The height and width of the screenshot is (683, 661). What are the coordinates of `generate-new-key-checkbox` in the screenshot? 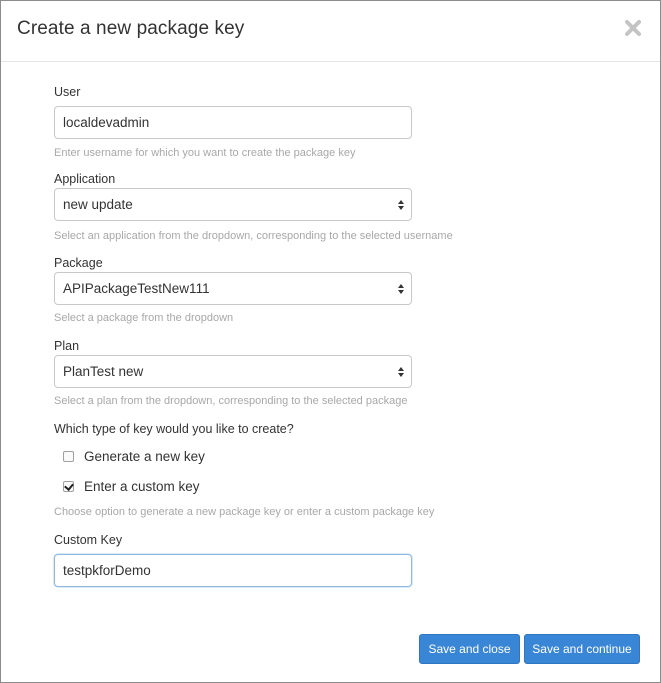 It's located at (68, 456).